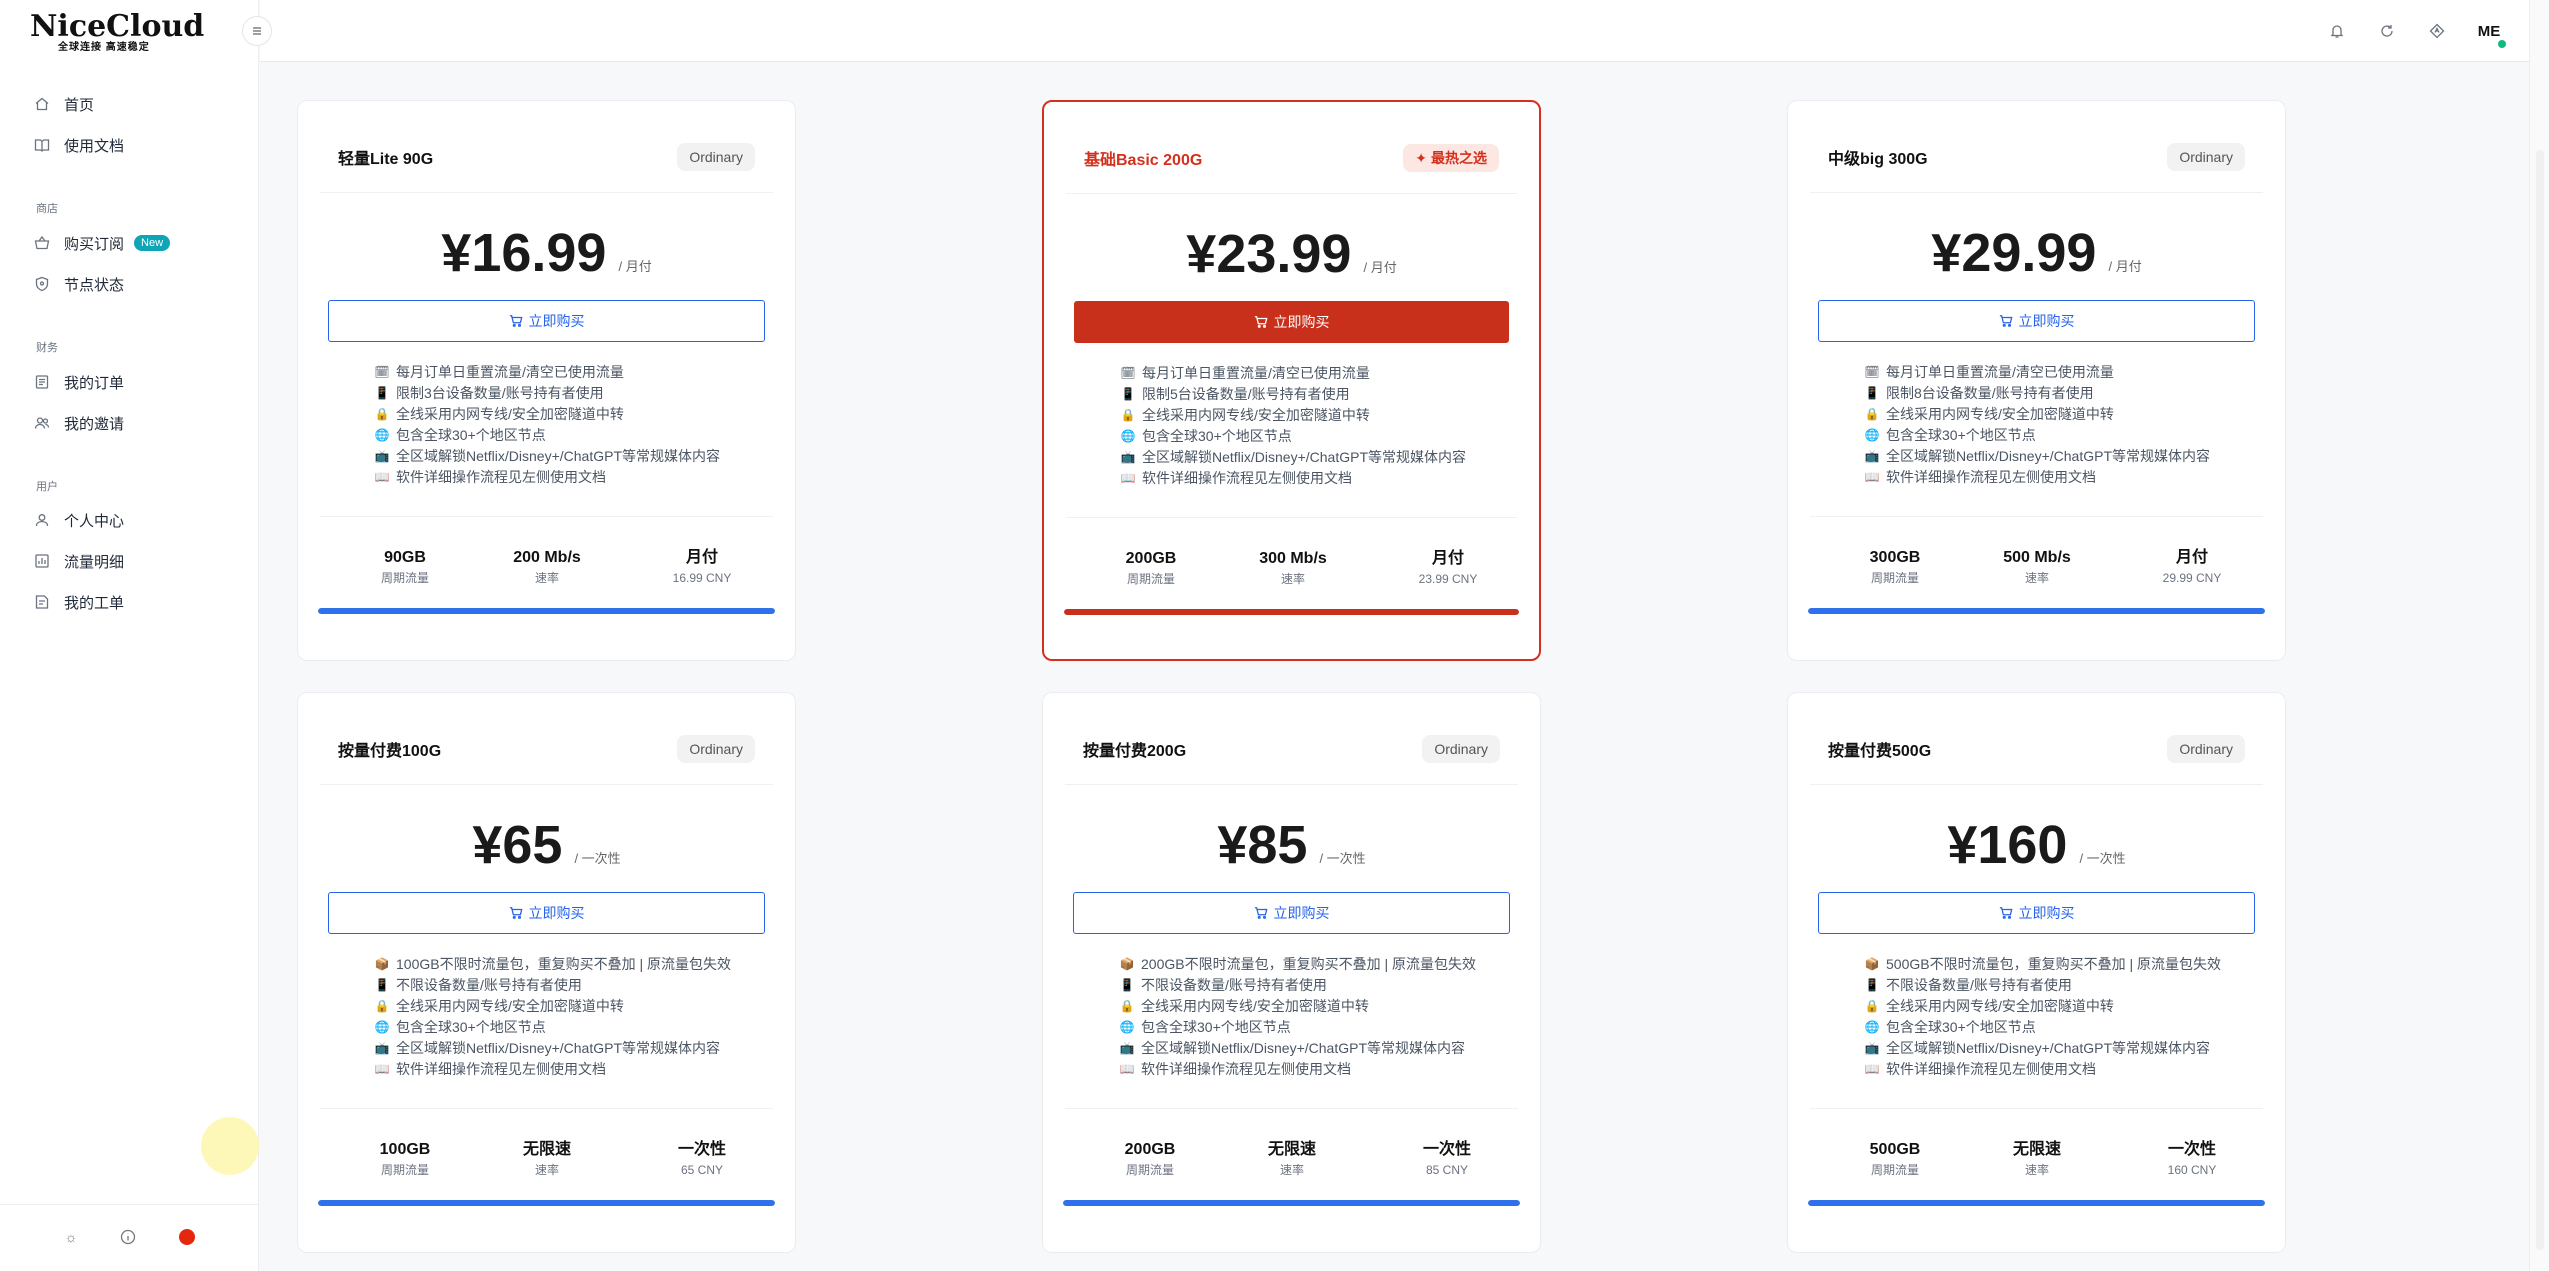  What do you see at coordinates (1151, 568) in the screenshot?
I see `plan-stat: 200GB 周期流量` at bounding box center [1151, 568].